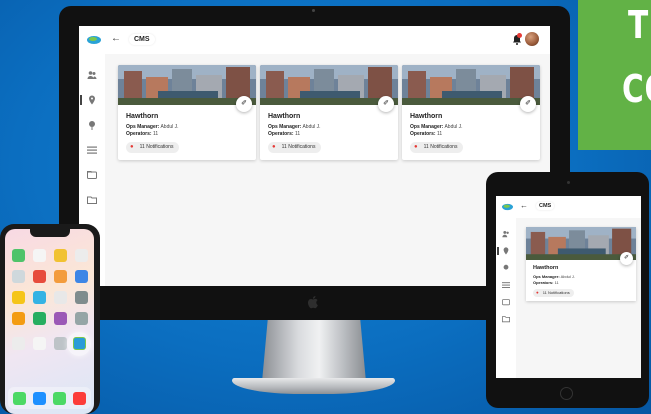 Image resolution: width=651 pixels, height=414 pixels. What do you see at coordinates (39, 398) in the screenshot?
I see `safari-icon` at bounding box center [39, 398].